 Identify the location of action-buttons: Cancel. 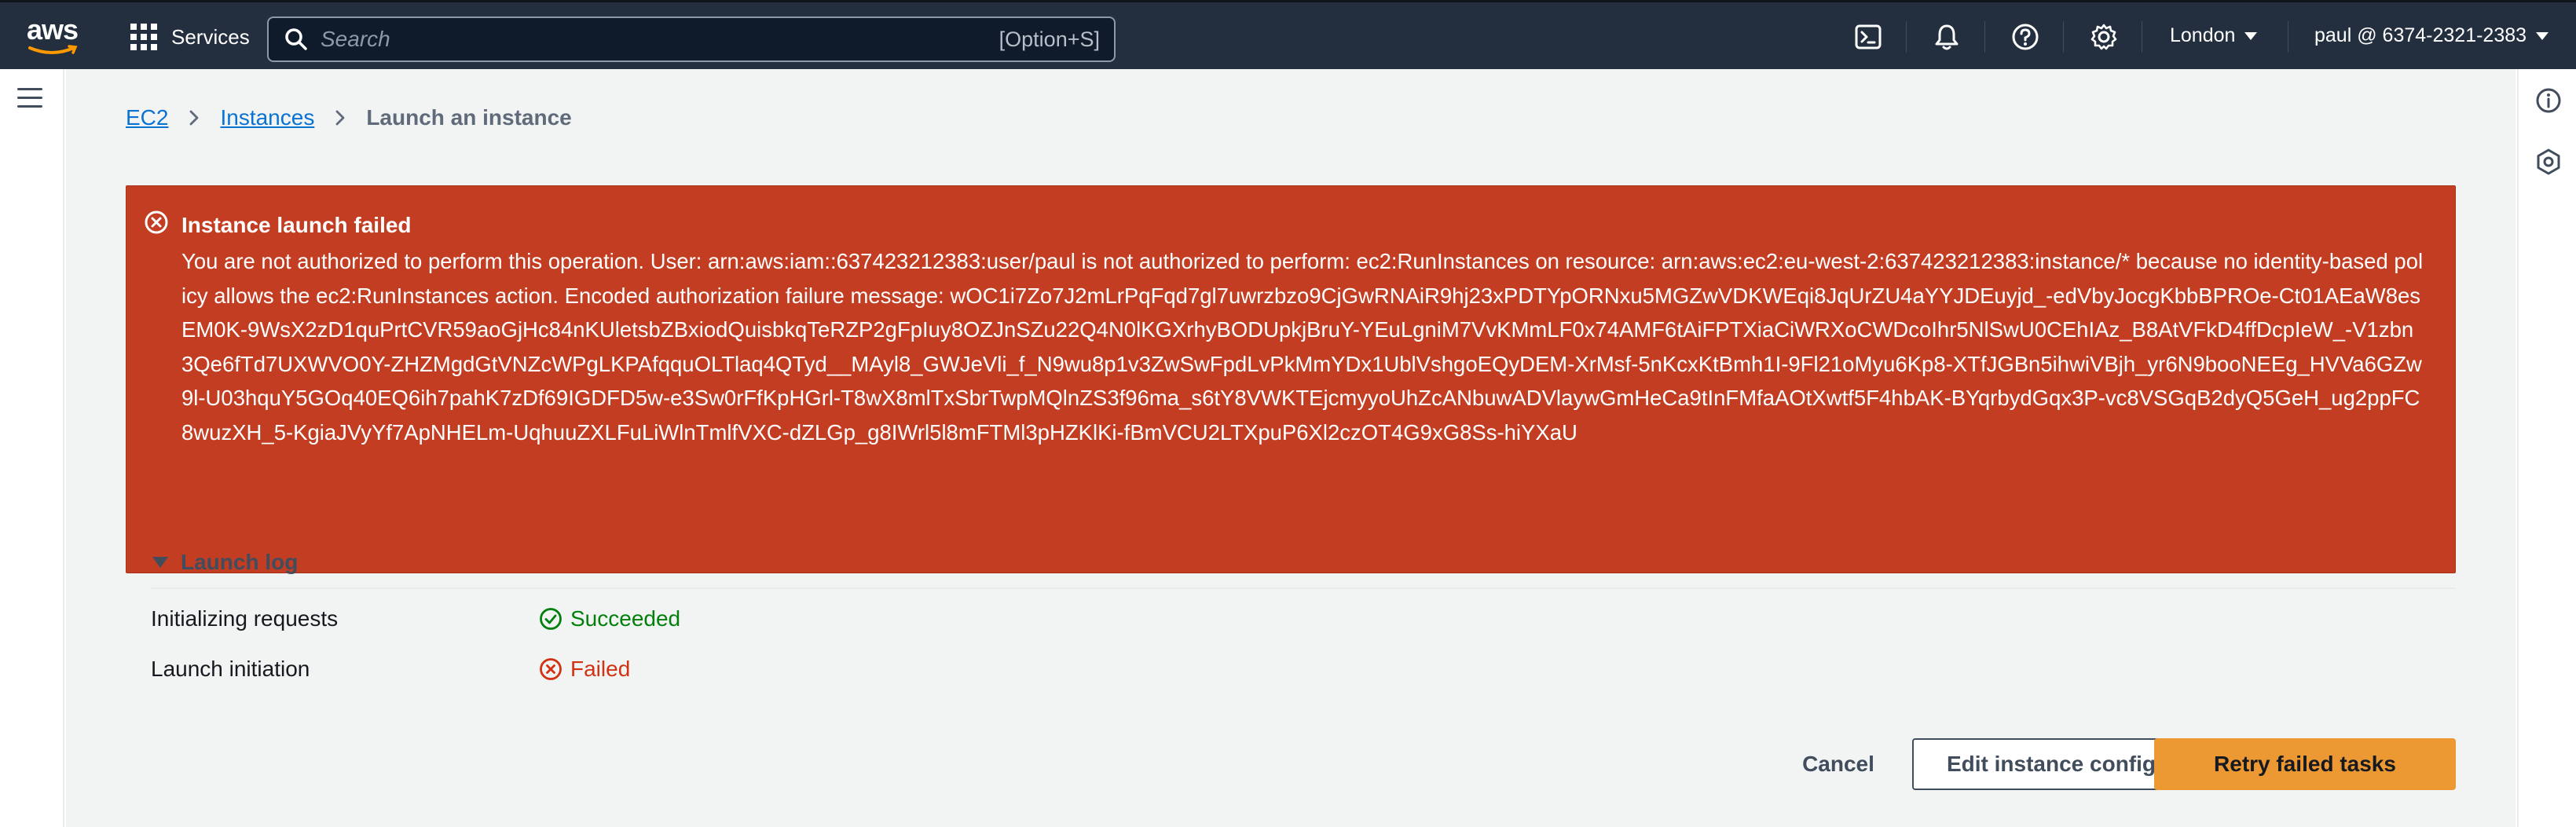
(1838, 764).